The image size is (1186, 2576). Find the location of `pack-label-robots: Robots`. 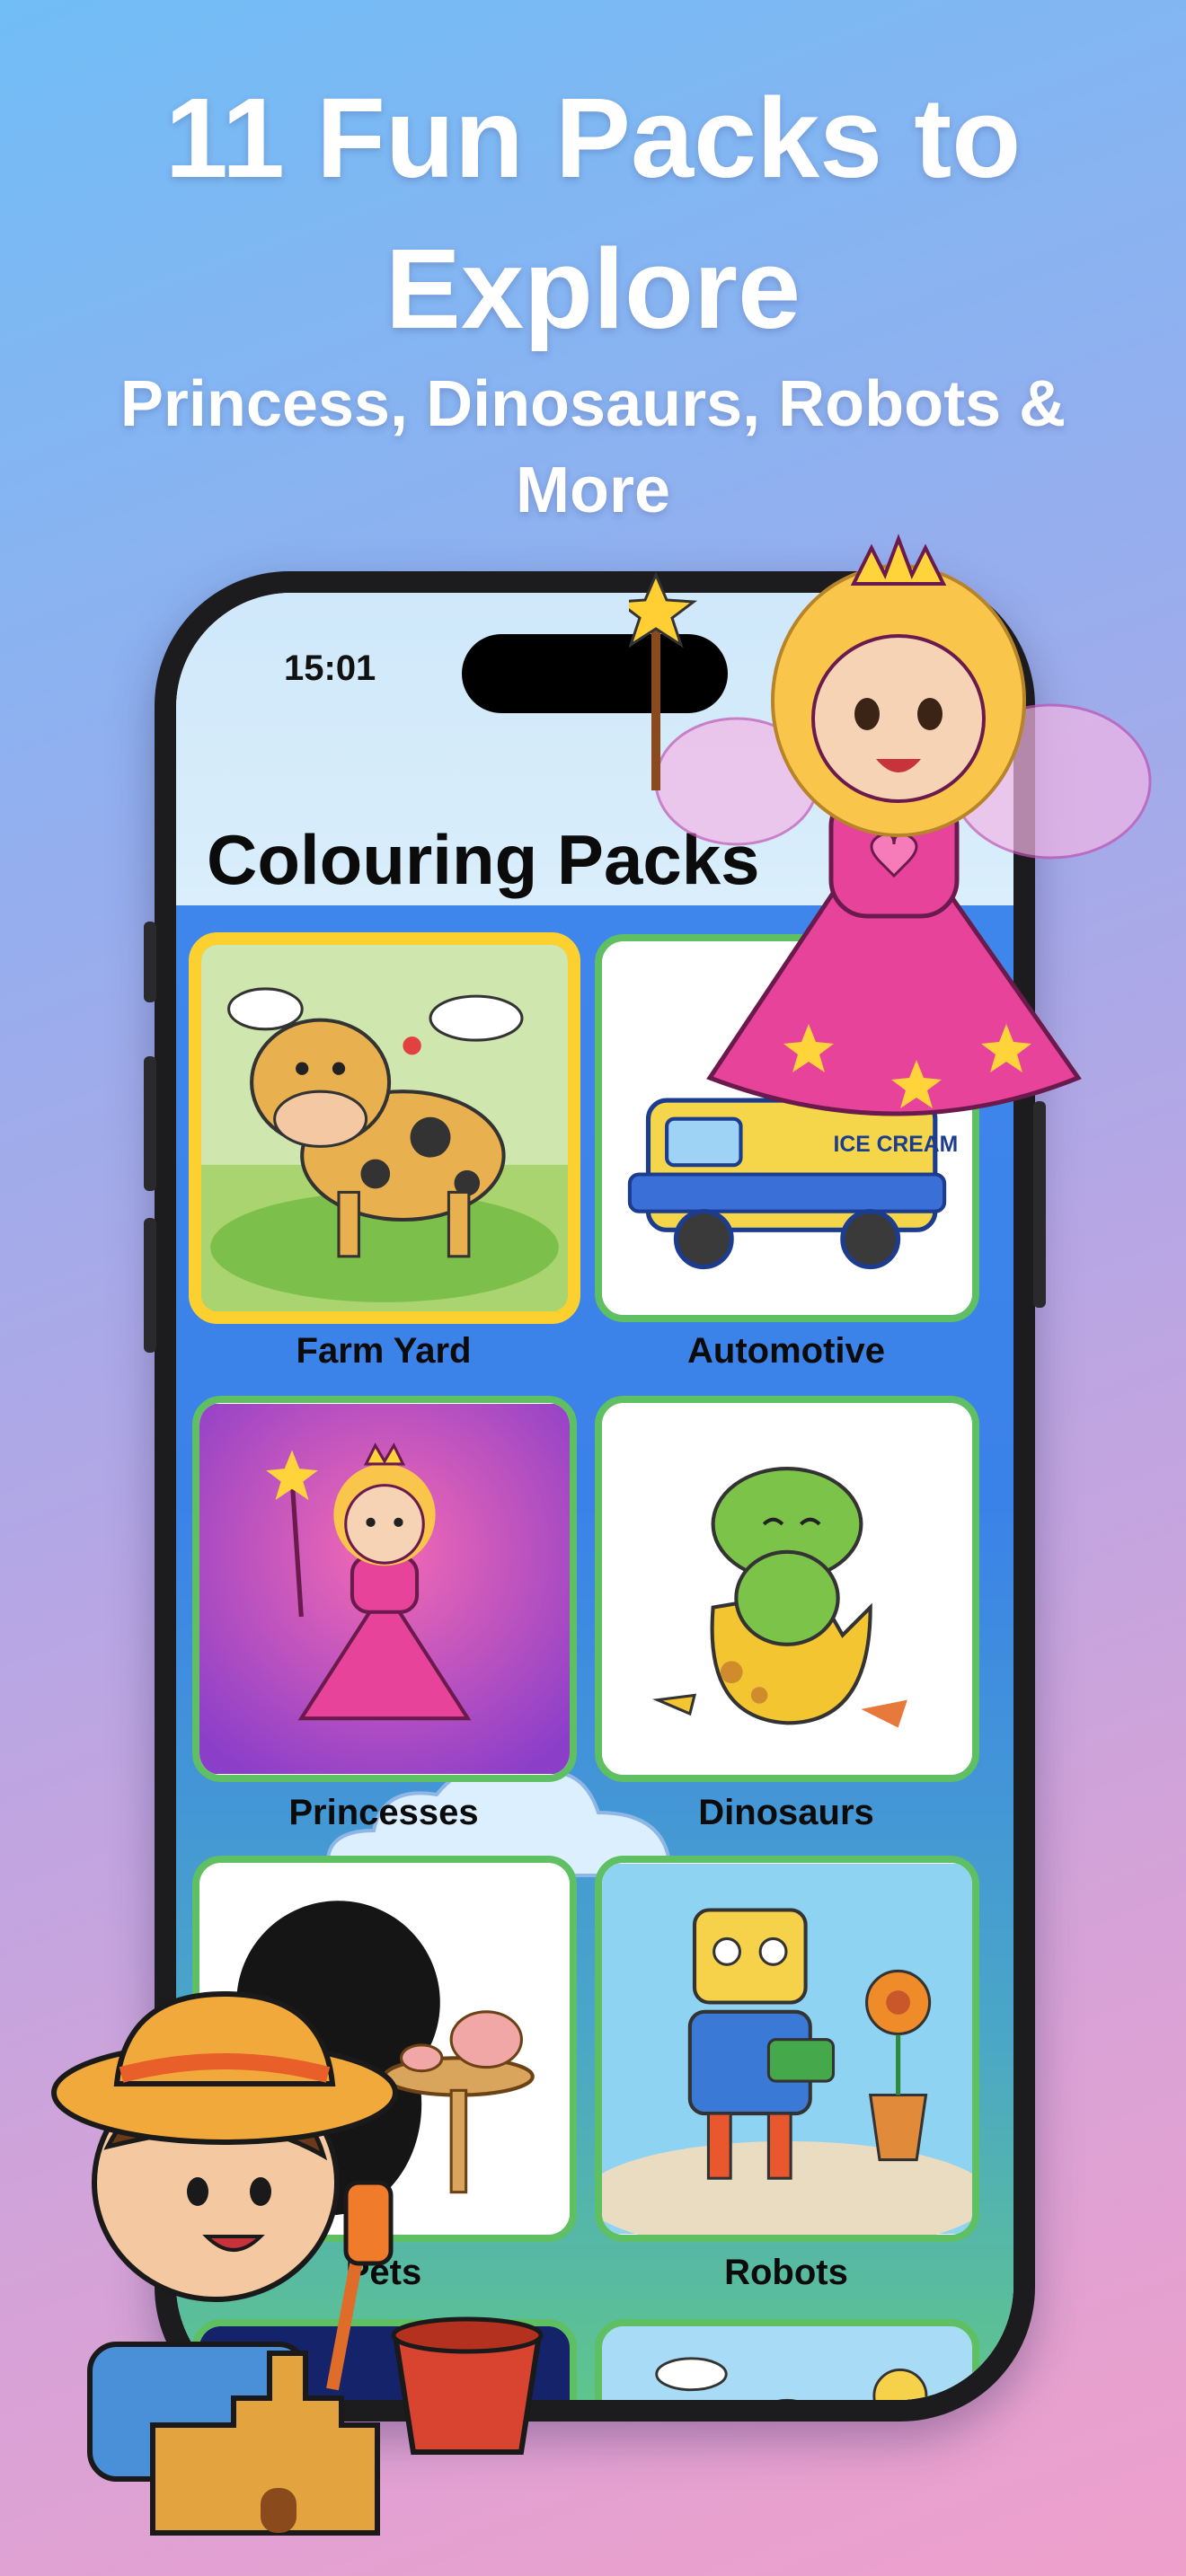

pack-label-robots: Robots is located at coordinates (786, 2272).